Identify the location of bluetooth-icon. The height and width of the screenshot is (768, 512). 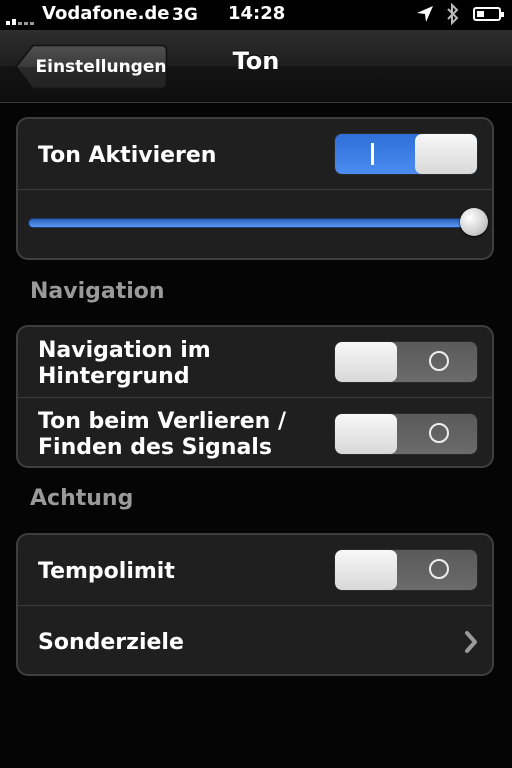
(453, 16).